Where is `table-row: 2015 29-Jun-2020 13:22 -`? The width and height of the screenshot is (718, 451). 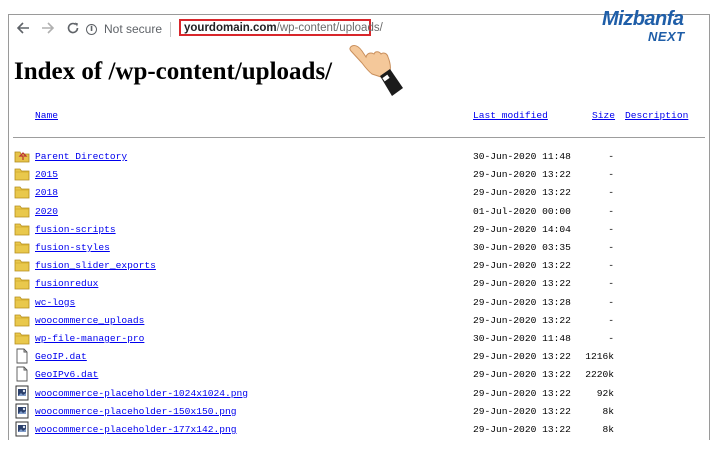
table-row: 2015 29-Jun-2020 13:22 - is located at coordinates (359, 176).